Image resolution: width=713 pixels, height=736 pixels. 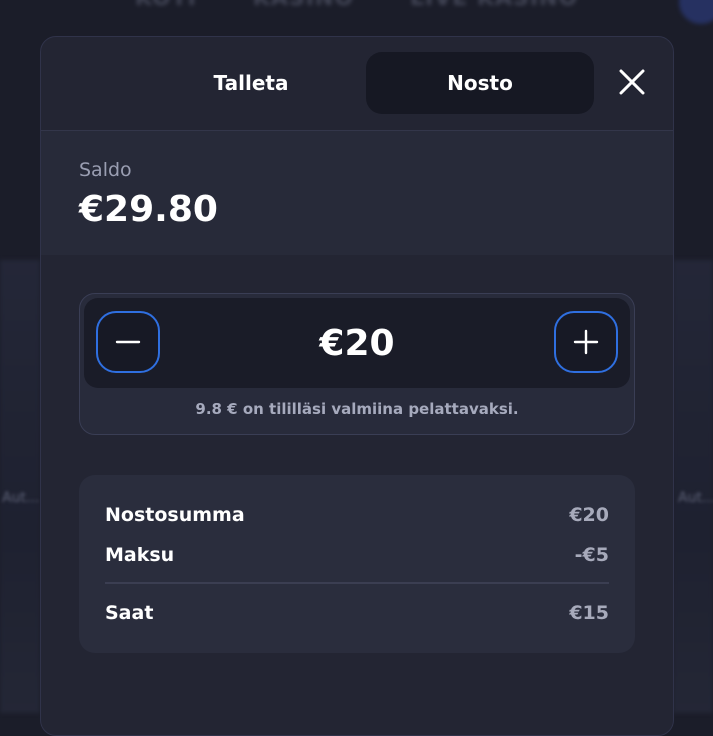 What do you see at coordinates (251, 83) in the screenshot?
I see `tab-deposit: Talleta` at bounding box center [251, 83].